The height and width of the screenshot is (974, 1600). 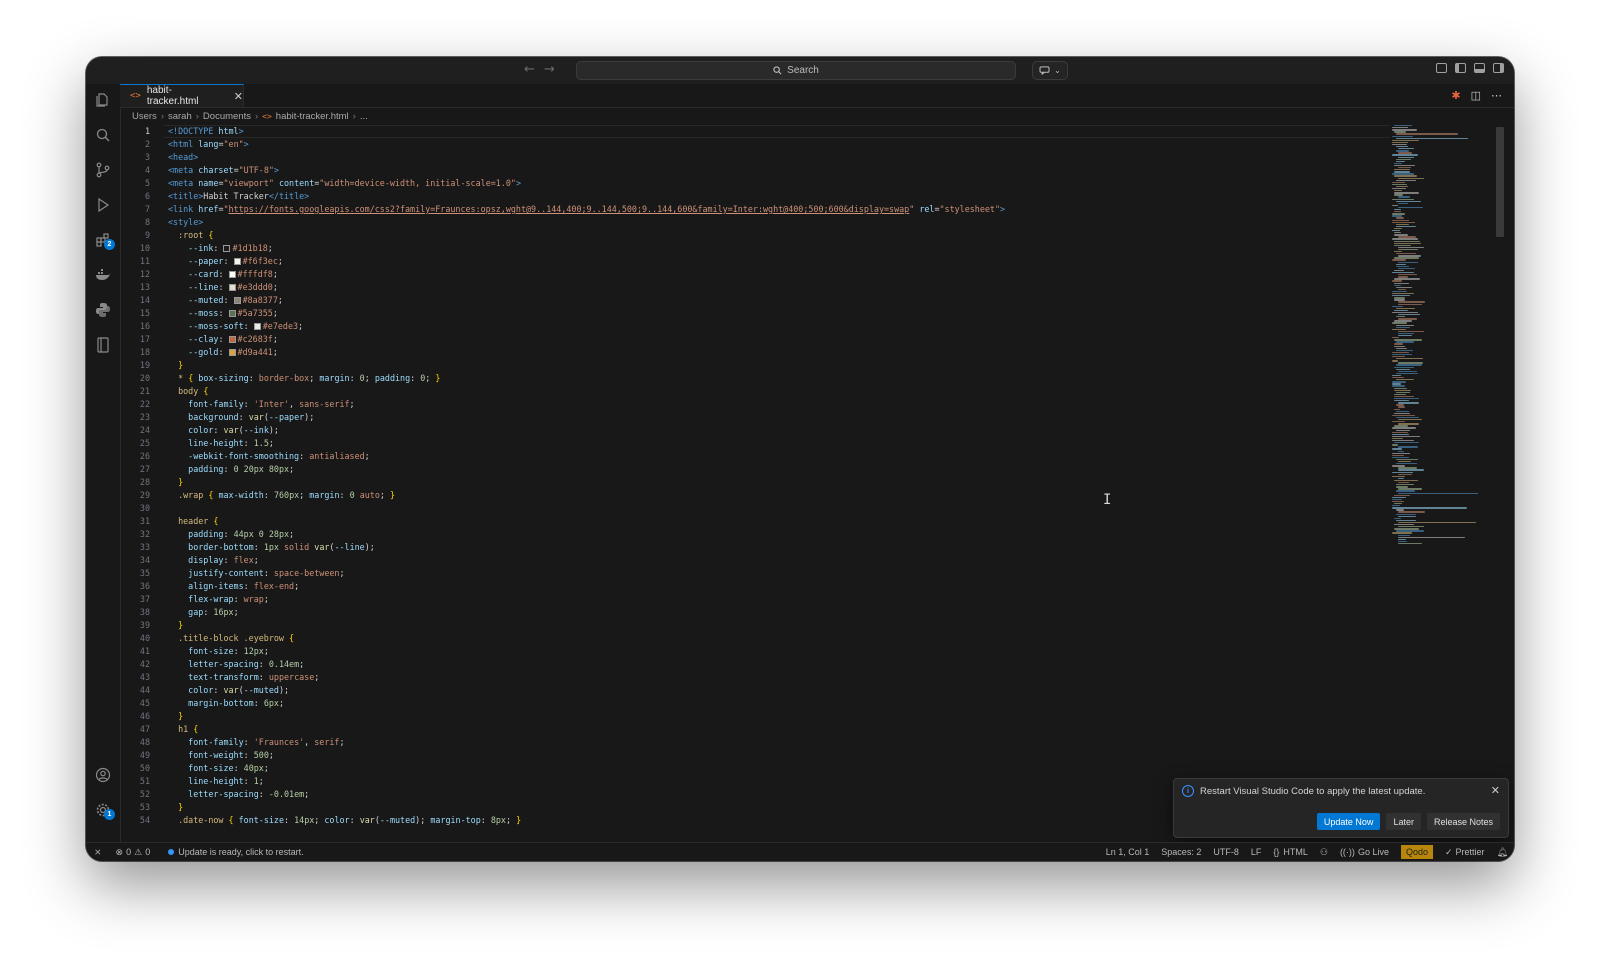 I want to click on code-line: 34 display: flex;, so click(x=755, y=560).